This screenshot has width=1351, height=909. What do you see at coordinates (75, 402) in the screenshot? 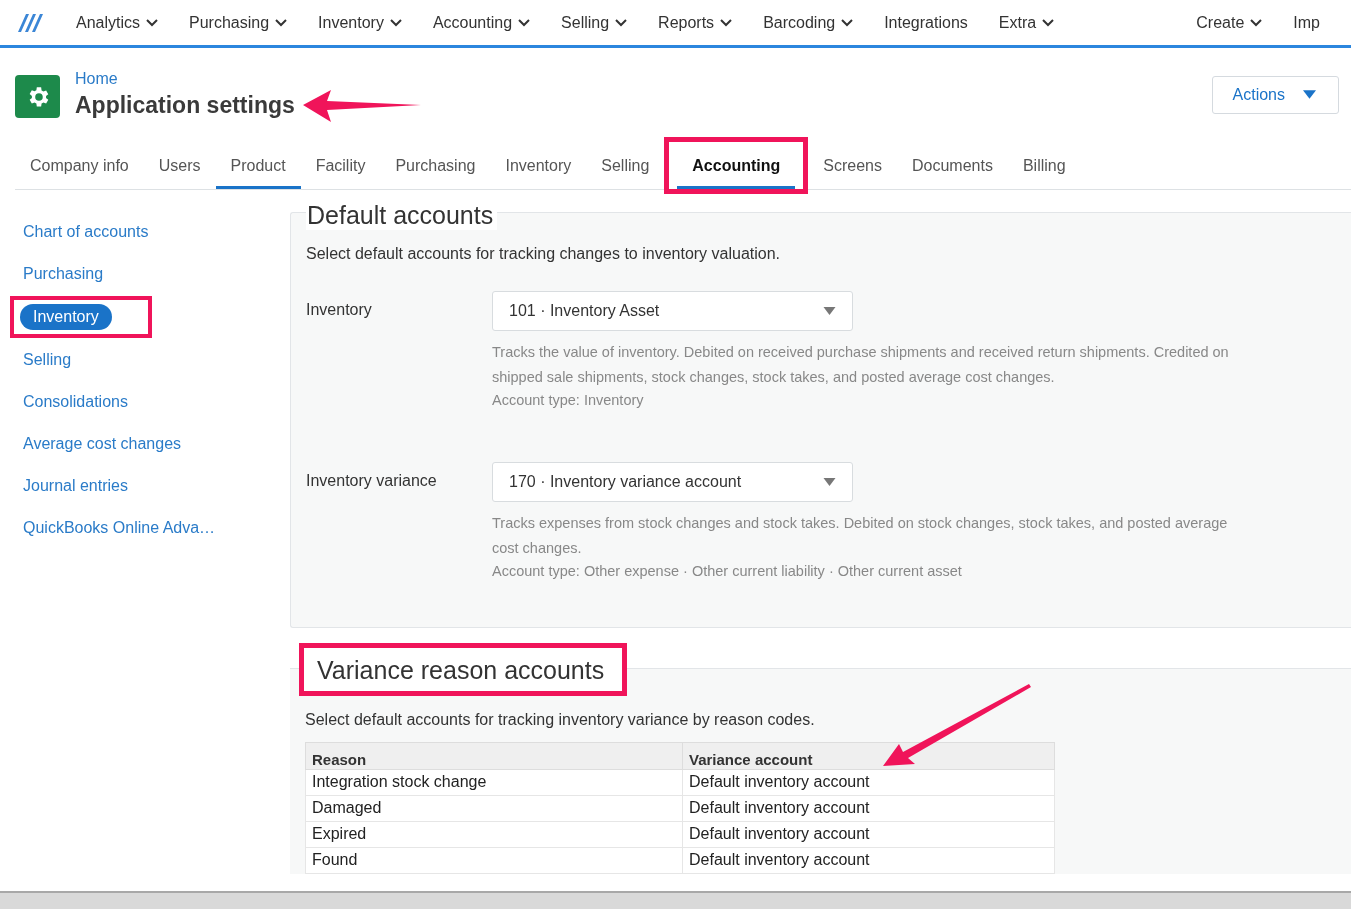
I see `sidebar-item: Consolidations` at bounding box center [75, 402].